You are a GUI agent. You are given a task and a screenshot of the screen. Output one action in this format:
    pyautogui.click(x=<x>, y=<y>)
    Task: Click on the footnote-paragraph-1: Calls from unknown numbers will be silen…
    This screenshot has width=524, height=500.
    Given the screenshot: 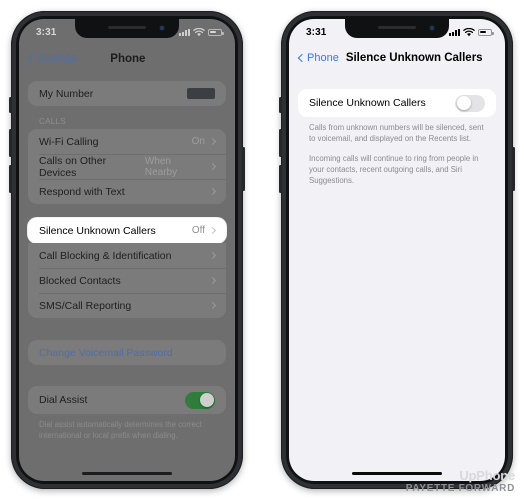 What is the action you would take?
    pyautogui.click(x=396, y=133)
    